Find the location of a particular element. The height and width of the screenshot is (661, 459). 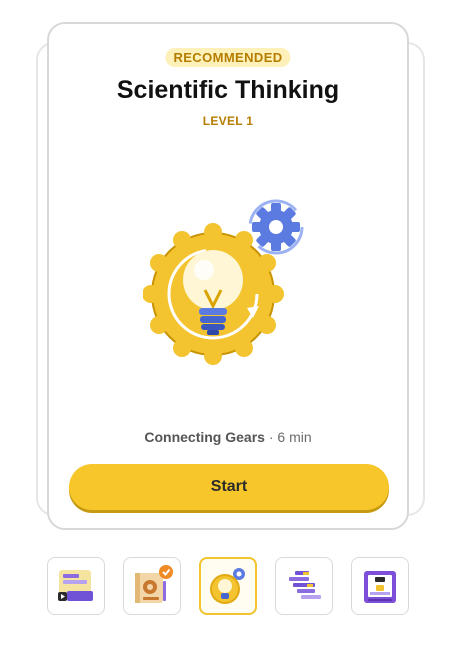

lesson-name: Connecting Gears is located at coordinates (204, 437).